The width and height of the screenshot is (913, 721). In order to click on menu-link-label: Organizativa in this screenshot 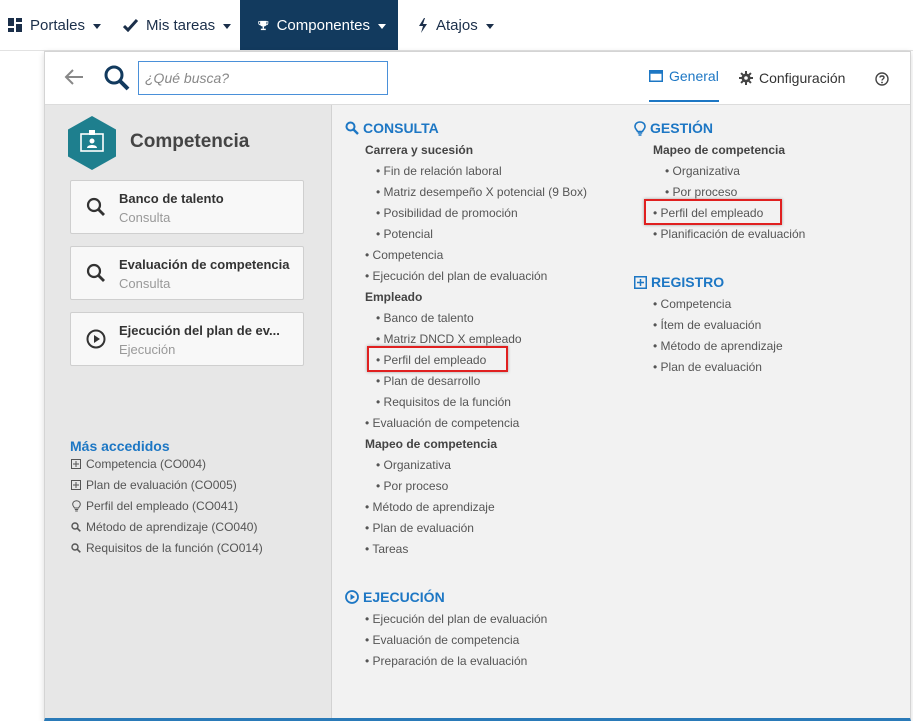, I will do `click(706, 171)`.